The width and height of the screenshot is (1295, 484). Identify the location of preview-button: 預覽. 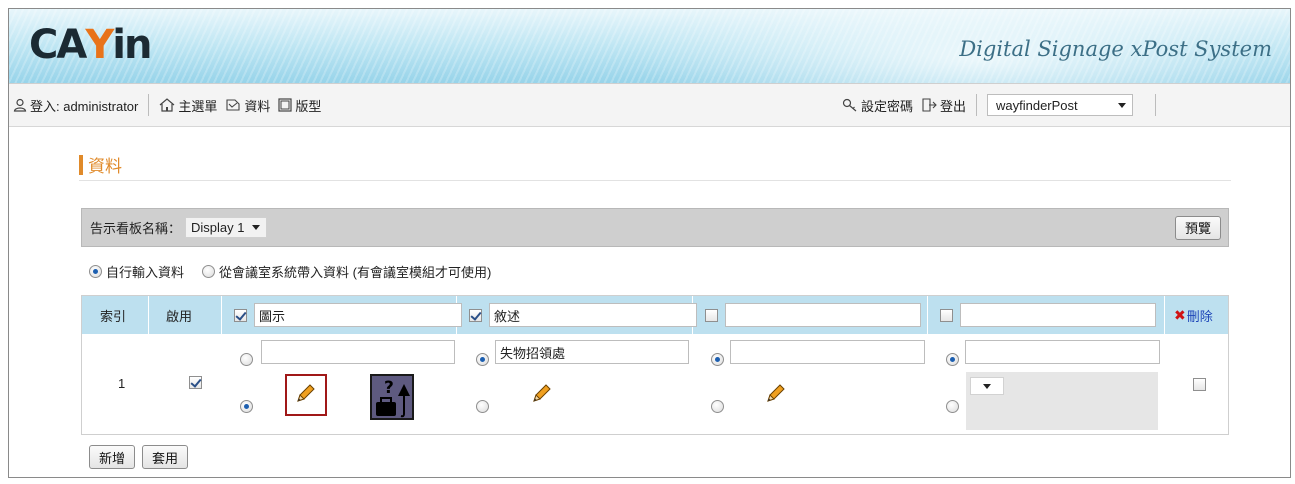
(1197, 227).